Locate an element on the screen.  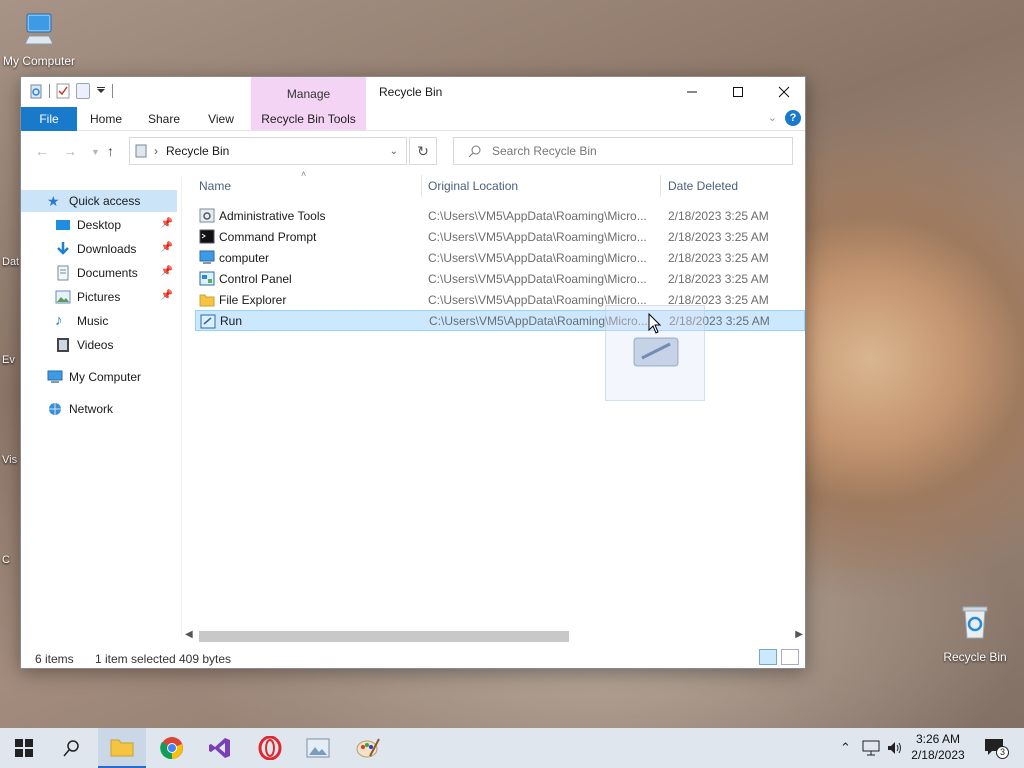
search-placeholder: Search Recycle Bin is located at coordinates (544, 151).